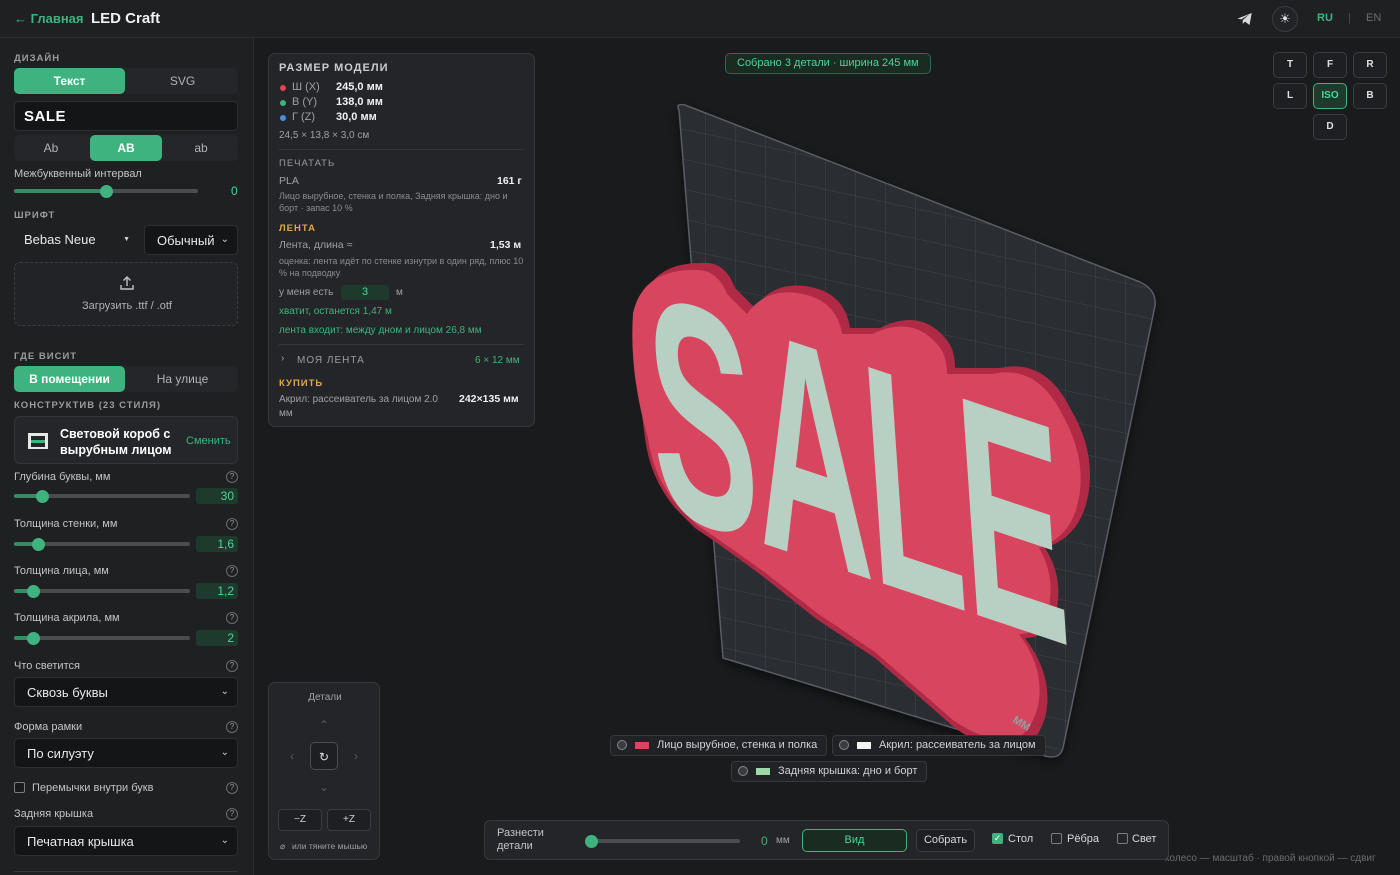 This screenshot has height=875, width=1400. I want to click on tab-outdoor: На улице, so click(182, 379).